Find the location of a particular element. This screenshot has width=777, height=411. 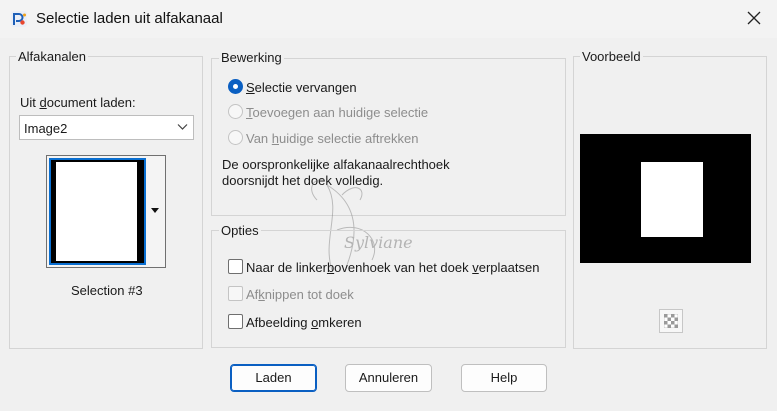

opt-text: ovenhoek van het doek is located at coordinates (403, 267).